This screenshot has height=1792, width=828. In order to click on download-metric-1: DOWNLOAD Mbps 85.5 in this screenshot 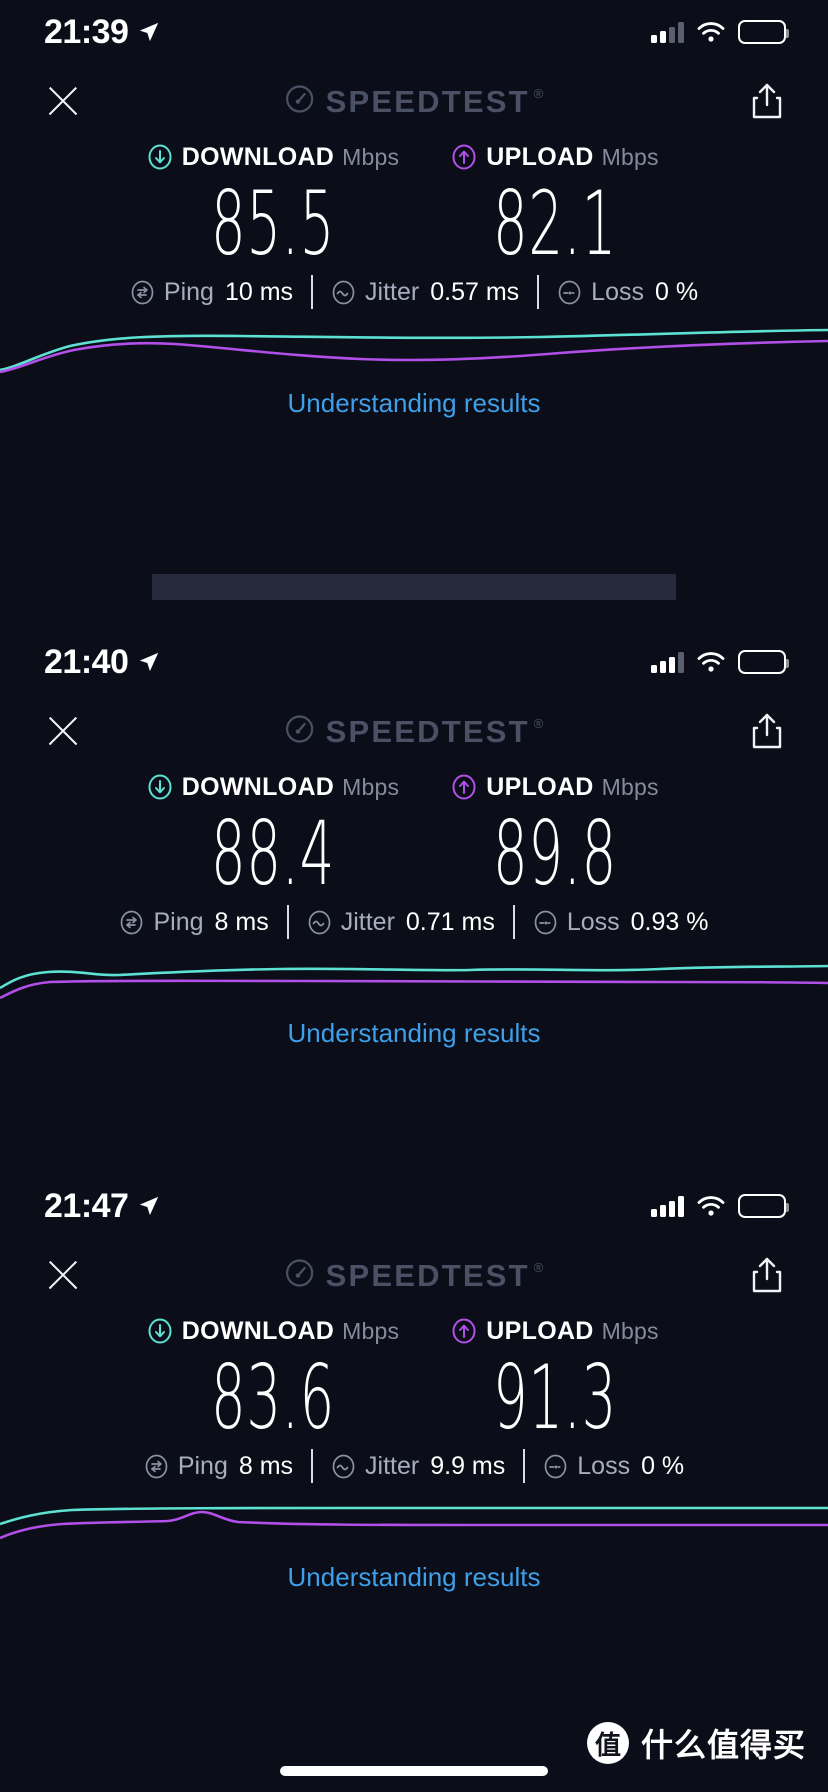, I will do `click(273, 204)`.